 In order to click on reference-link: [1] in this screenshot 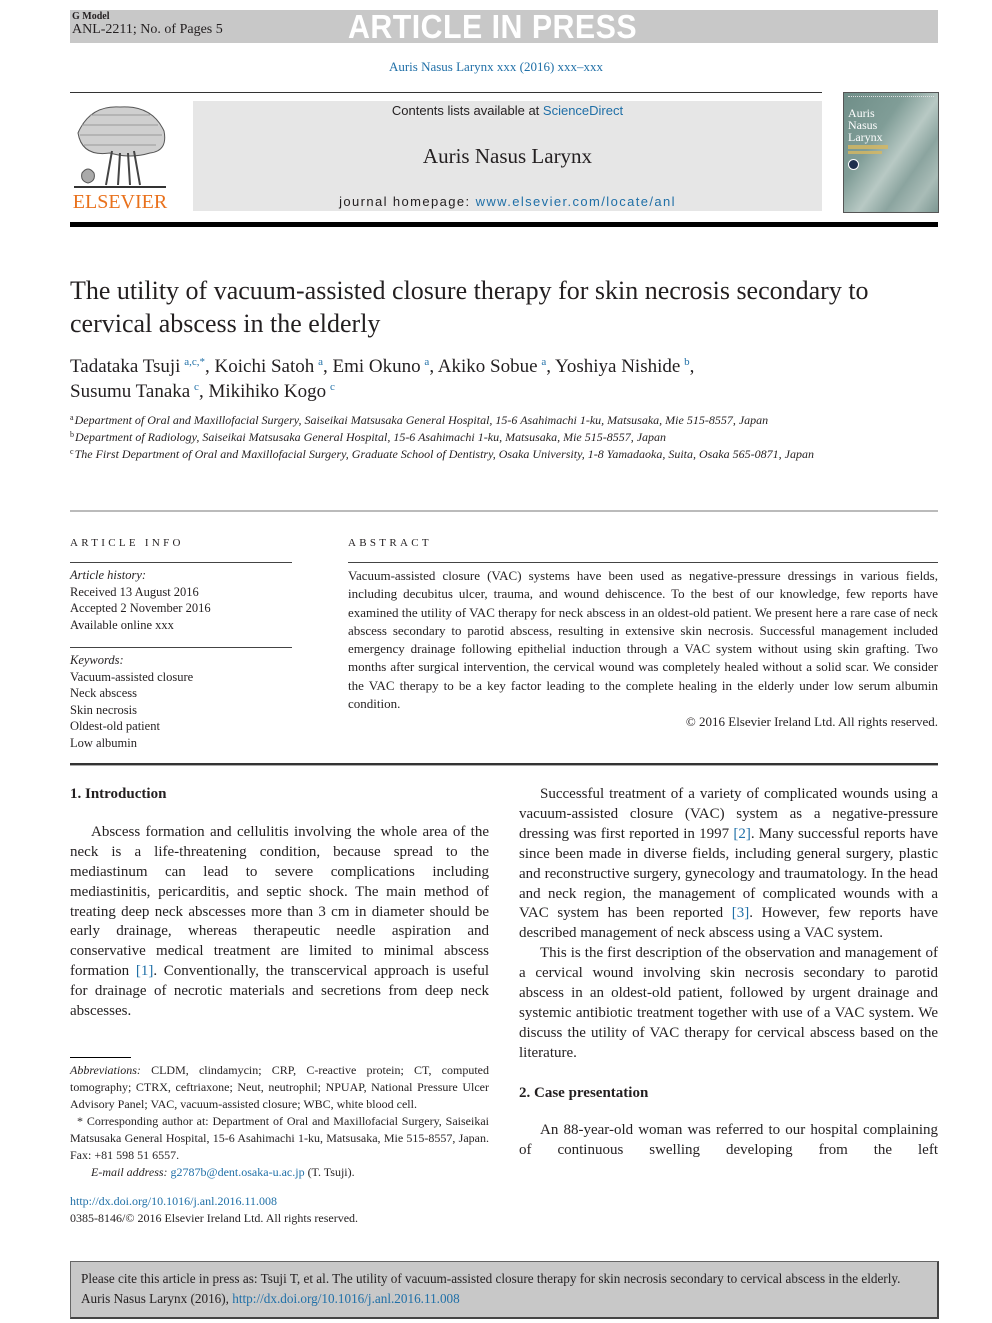, I will do `click(145, 971)`.